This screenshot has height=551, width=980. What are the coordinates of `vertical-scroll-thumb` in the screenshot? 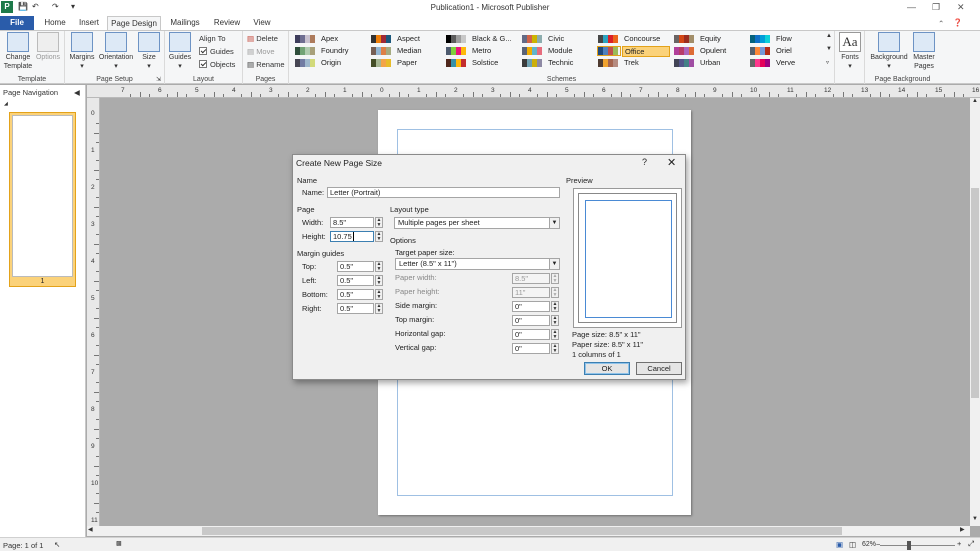 It's located at (975, 293).